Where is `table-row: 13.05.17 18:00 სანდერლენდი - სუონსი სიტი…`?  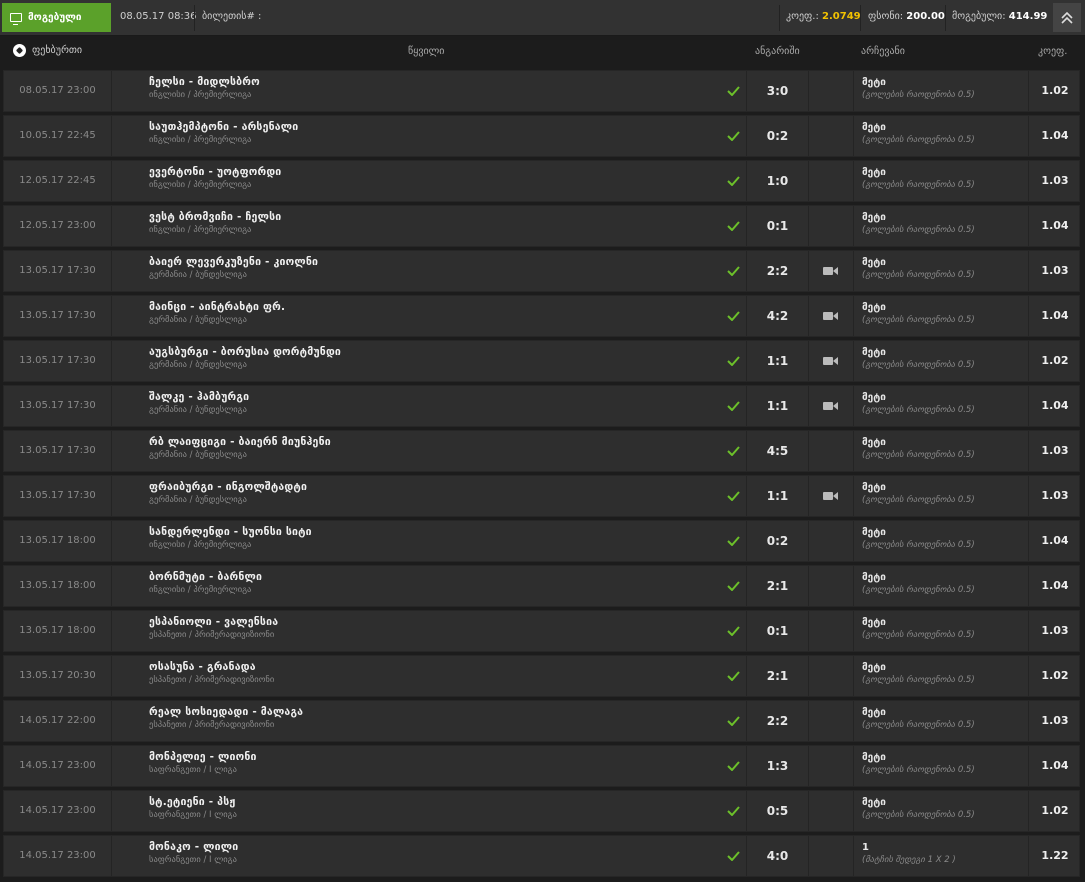
table-row: 13.05.17 18:00 სანდერლენდი - სუონსი სიტი… is located at coordinates (541, 541).